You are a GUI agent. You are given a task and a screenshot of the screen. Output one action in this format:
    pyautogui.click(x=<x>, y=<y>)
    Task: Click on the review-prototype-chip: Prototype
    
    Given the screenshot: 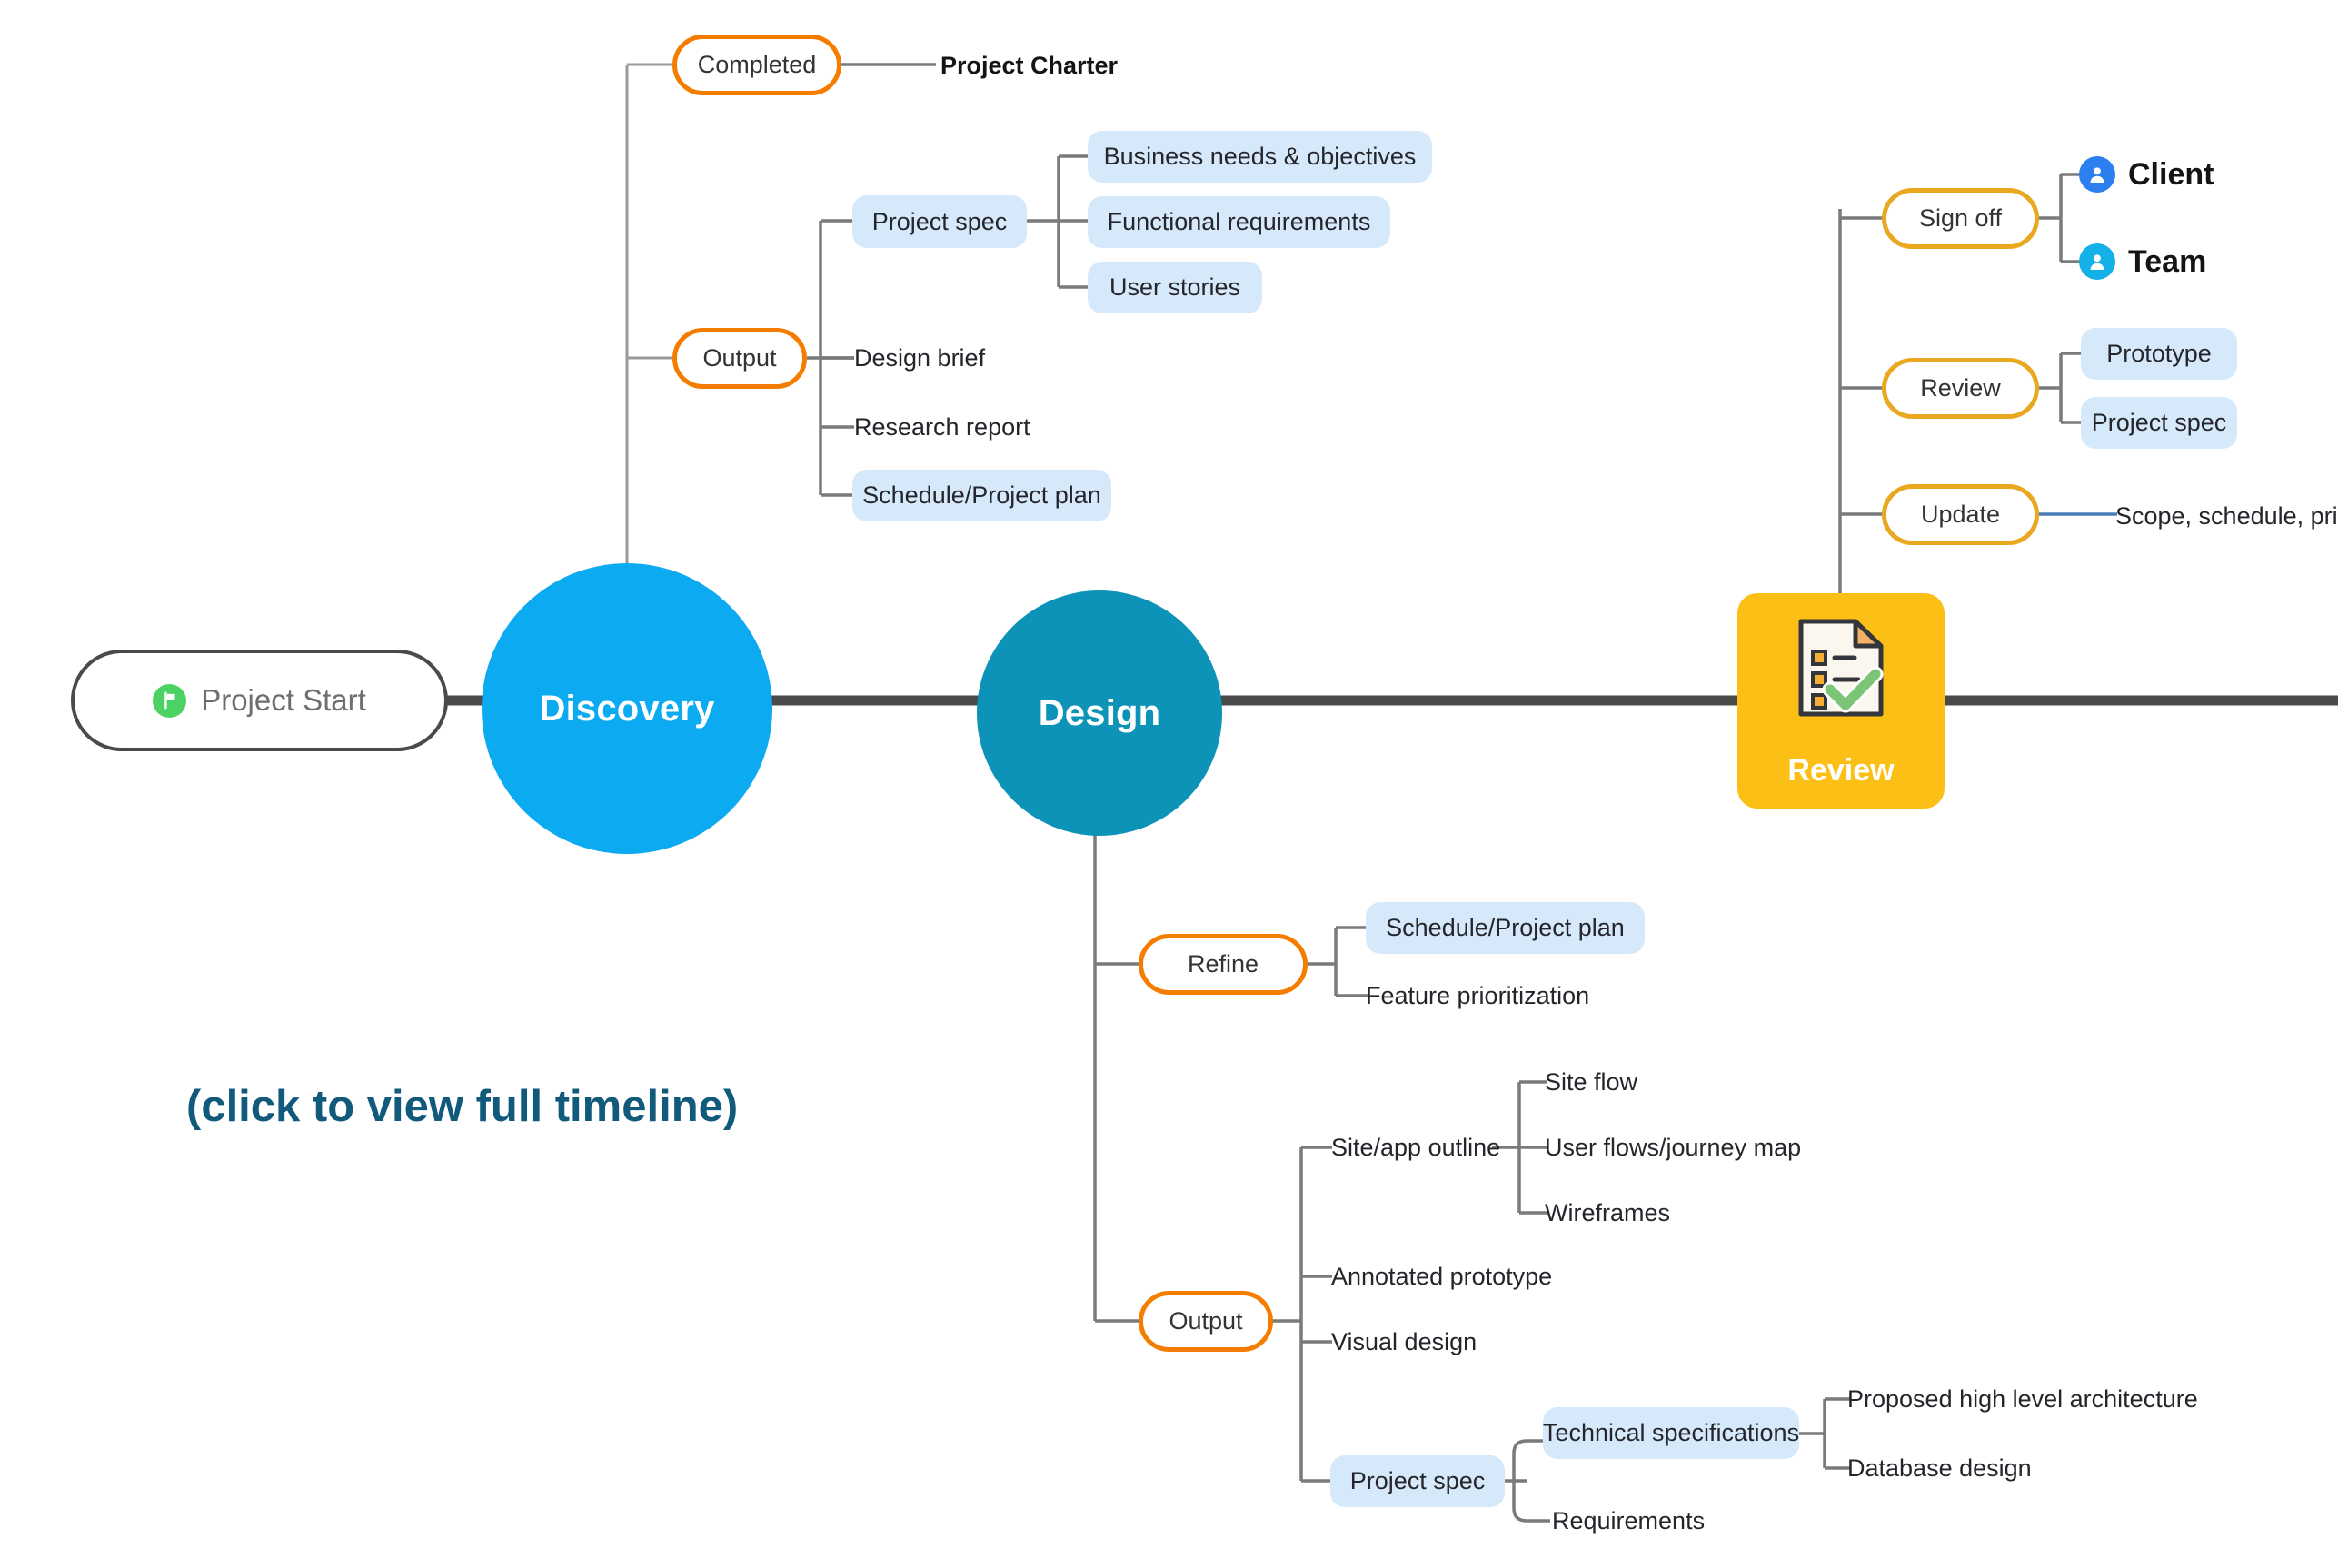 What is the action you would take?
    pyautogui.click(x=2159, y=354)
    